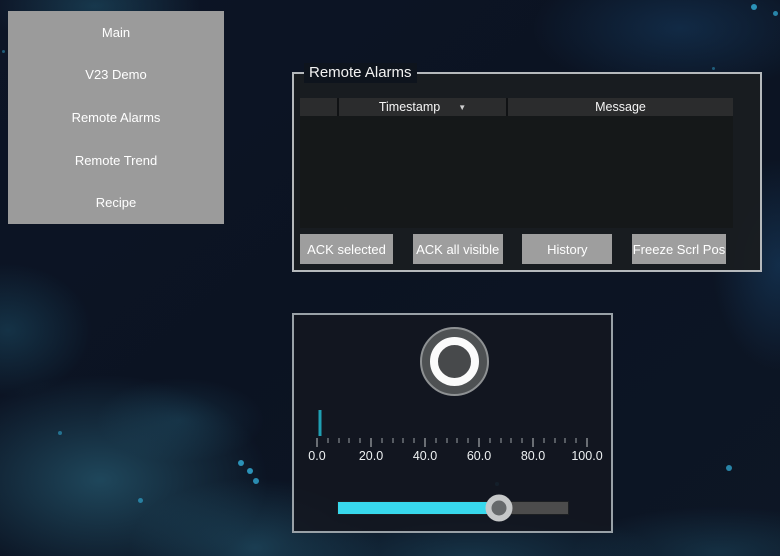 The height and width of the screenshot is (556, 780). I want to click on alarm-table-header: Timestamp ▼ Message, so click(516, 107).